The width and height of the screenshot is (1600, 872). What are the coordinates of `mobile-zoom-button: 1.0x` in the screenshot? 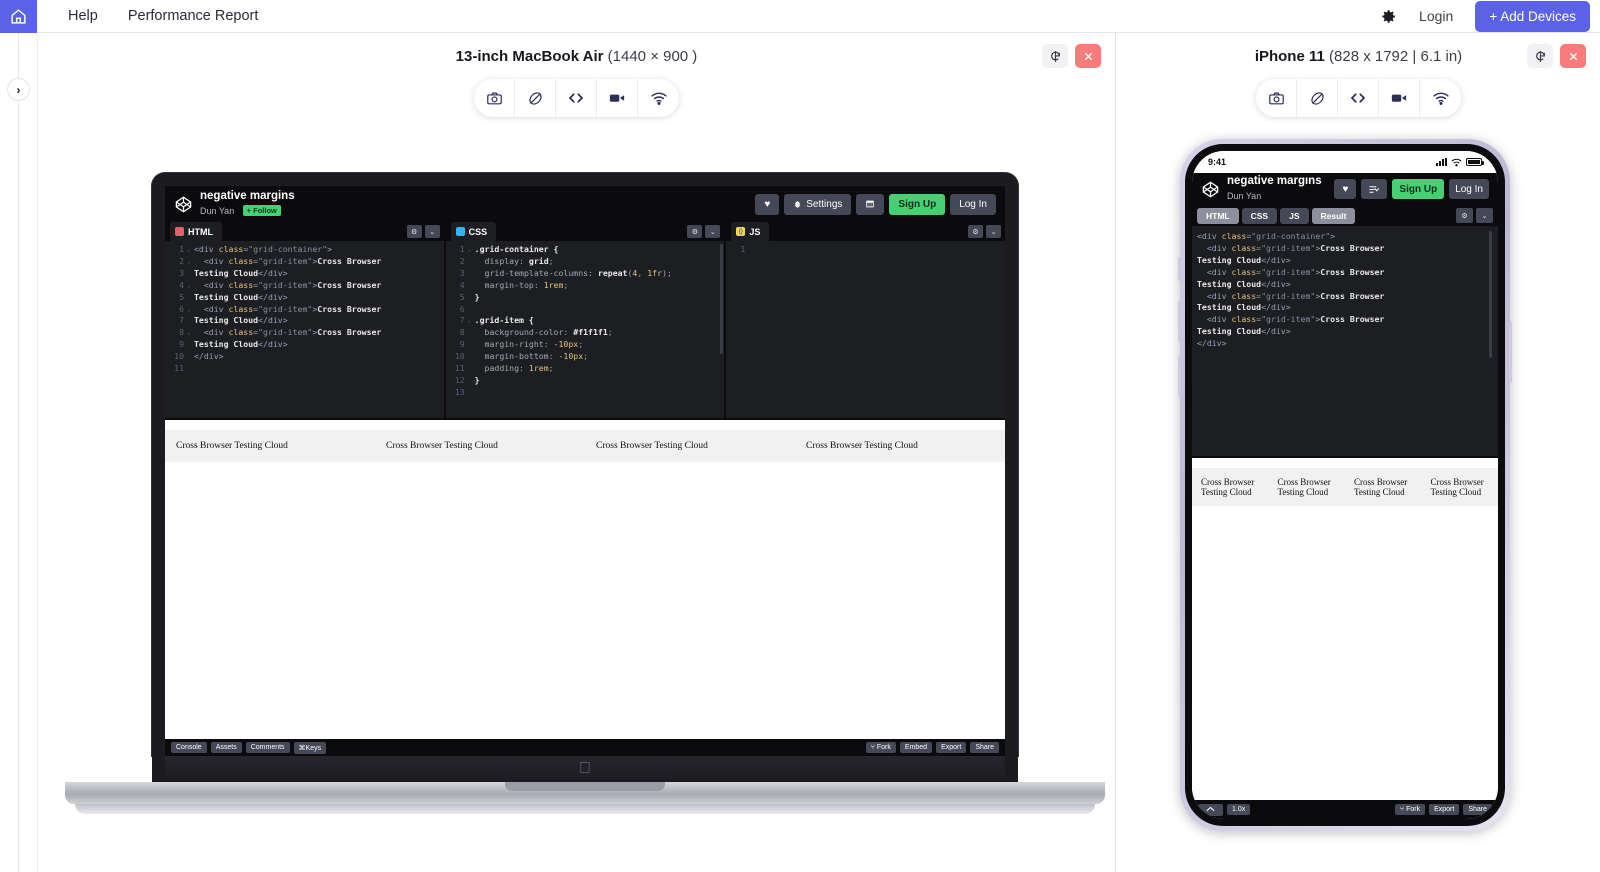 It's located at (1239, 809).